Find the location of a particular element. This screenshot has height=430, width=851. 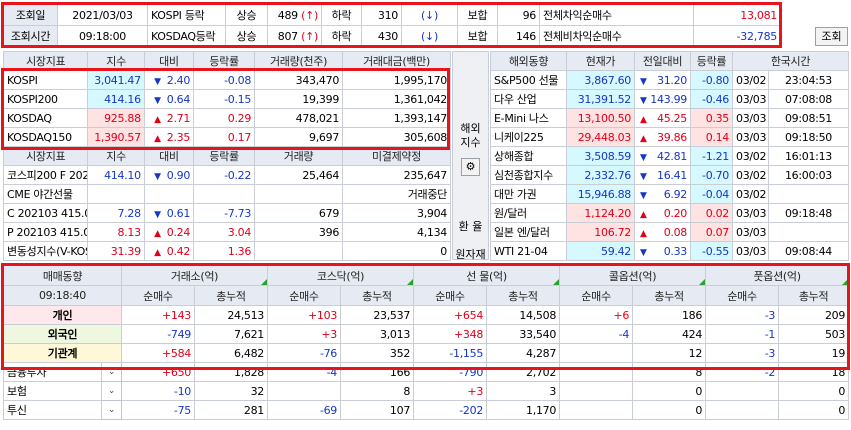

query-date-field: 2021/03/03 is located at coordinates (102, 15).